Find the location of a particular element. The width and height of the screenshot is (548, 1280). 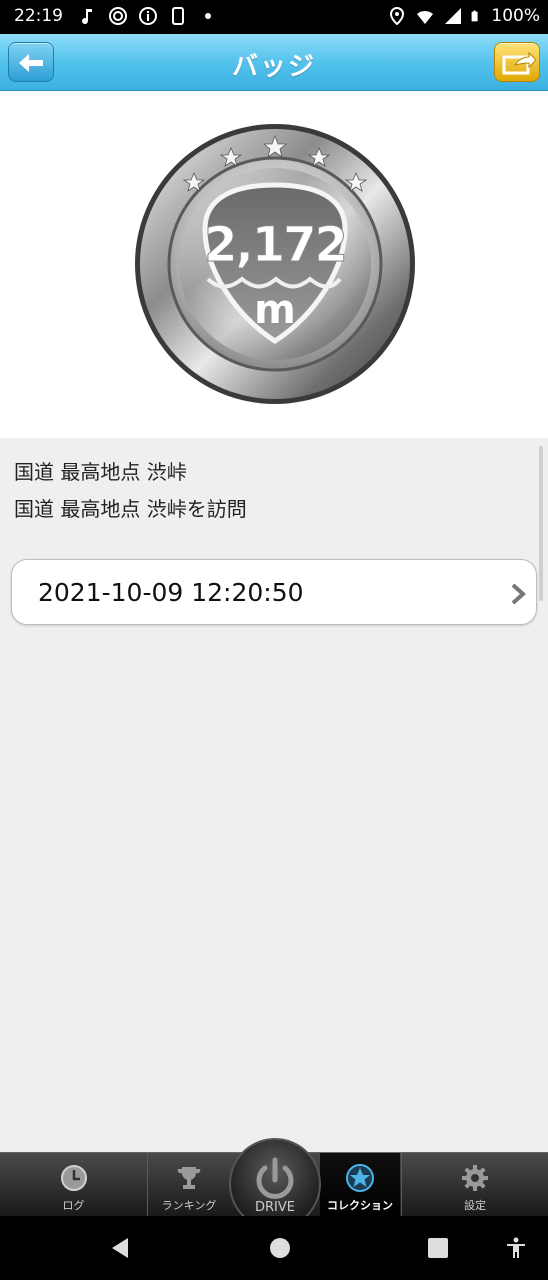

gear-icon is located at coordinates (475, 1178).